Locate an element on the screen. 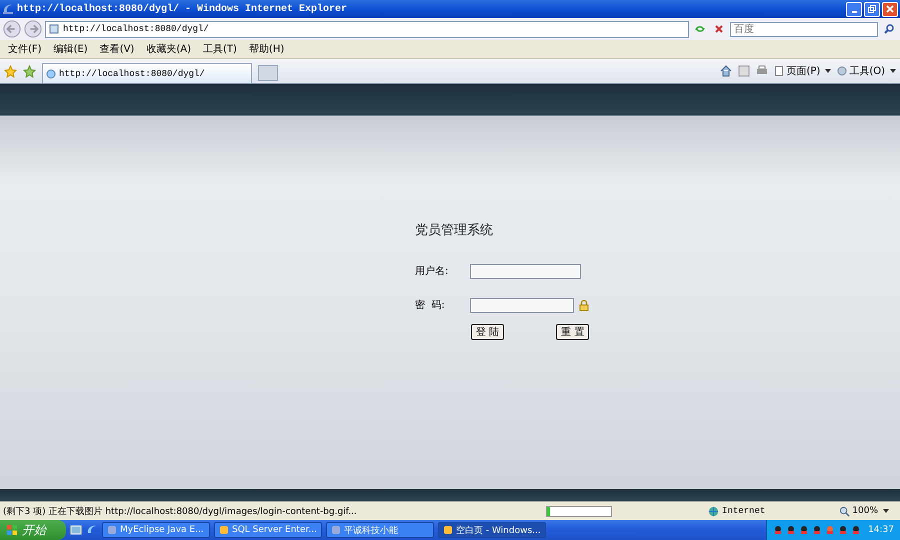 This screenshot has height=540, width=900. search-field: 百度 is located at coordinates (804, 29).